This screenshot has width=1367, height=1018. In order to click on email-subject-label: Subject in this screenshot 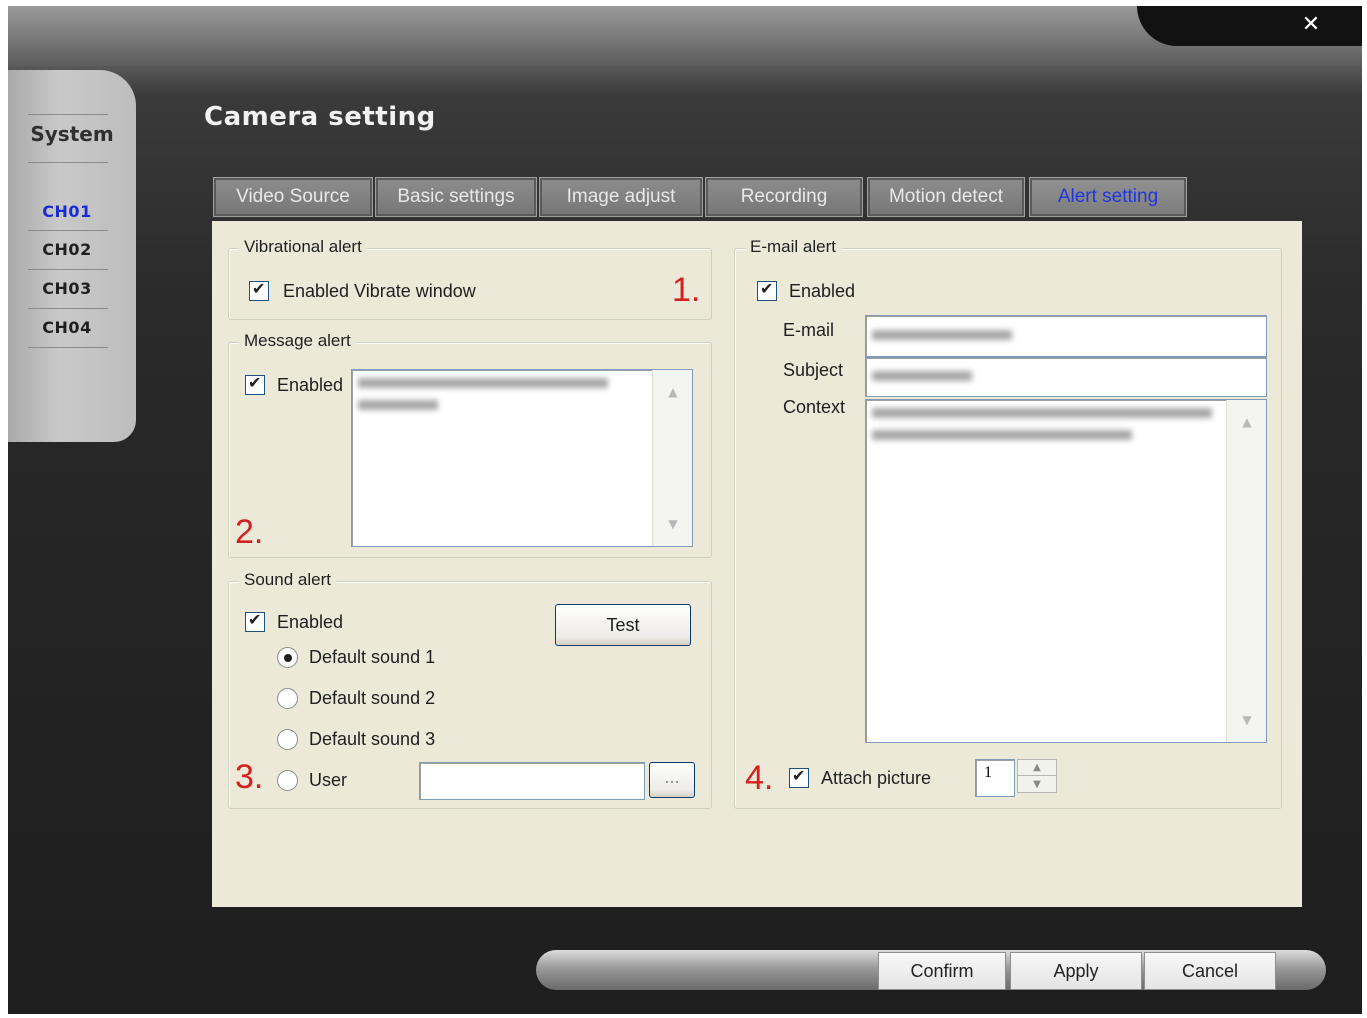, I will do `click(813, 370)`.